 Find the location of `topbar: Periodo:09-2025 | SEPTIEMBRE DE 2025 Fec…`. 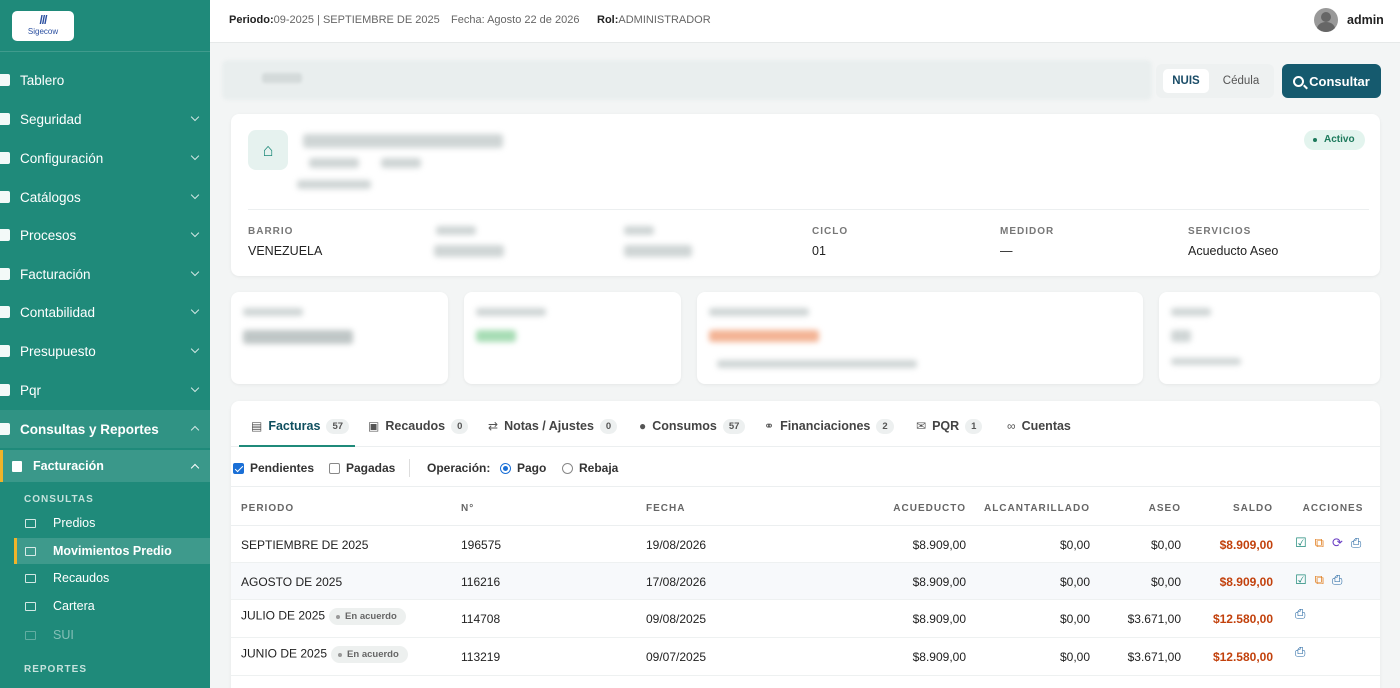

topbar: Periodo:09-2025 | SEPTIEMBRE DE 2025 Fec… is located at coordinates (805, 21).